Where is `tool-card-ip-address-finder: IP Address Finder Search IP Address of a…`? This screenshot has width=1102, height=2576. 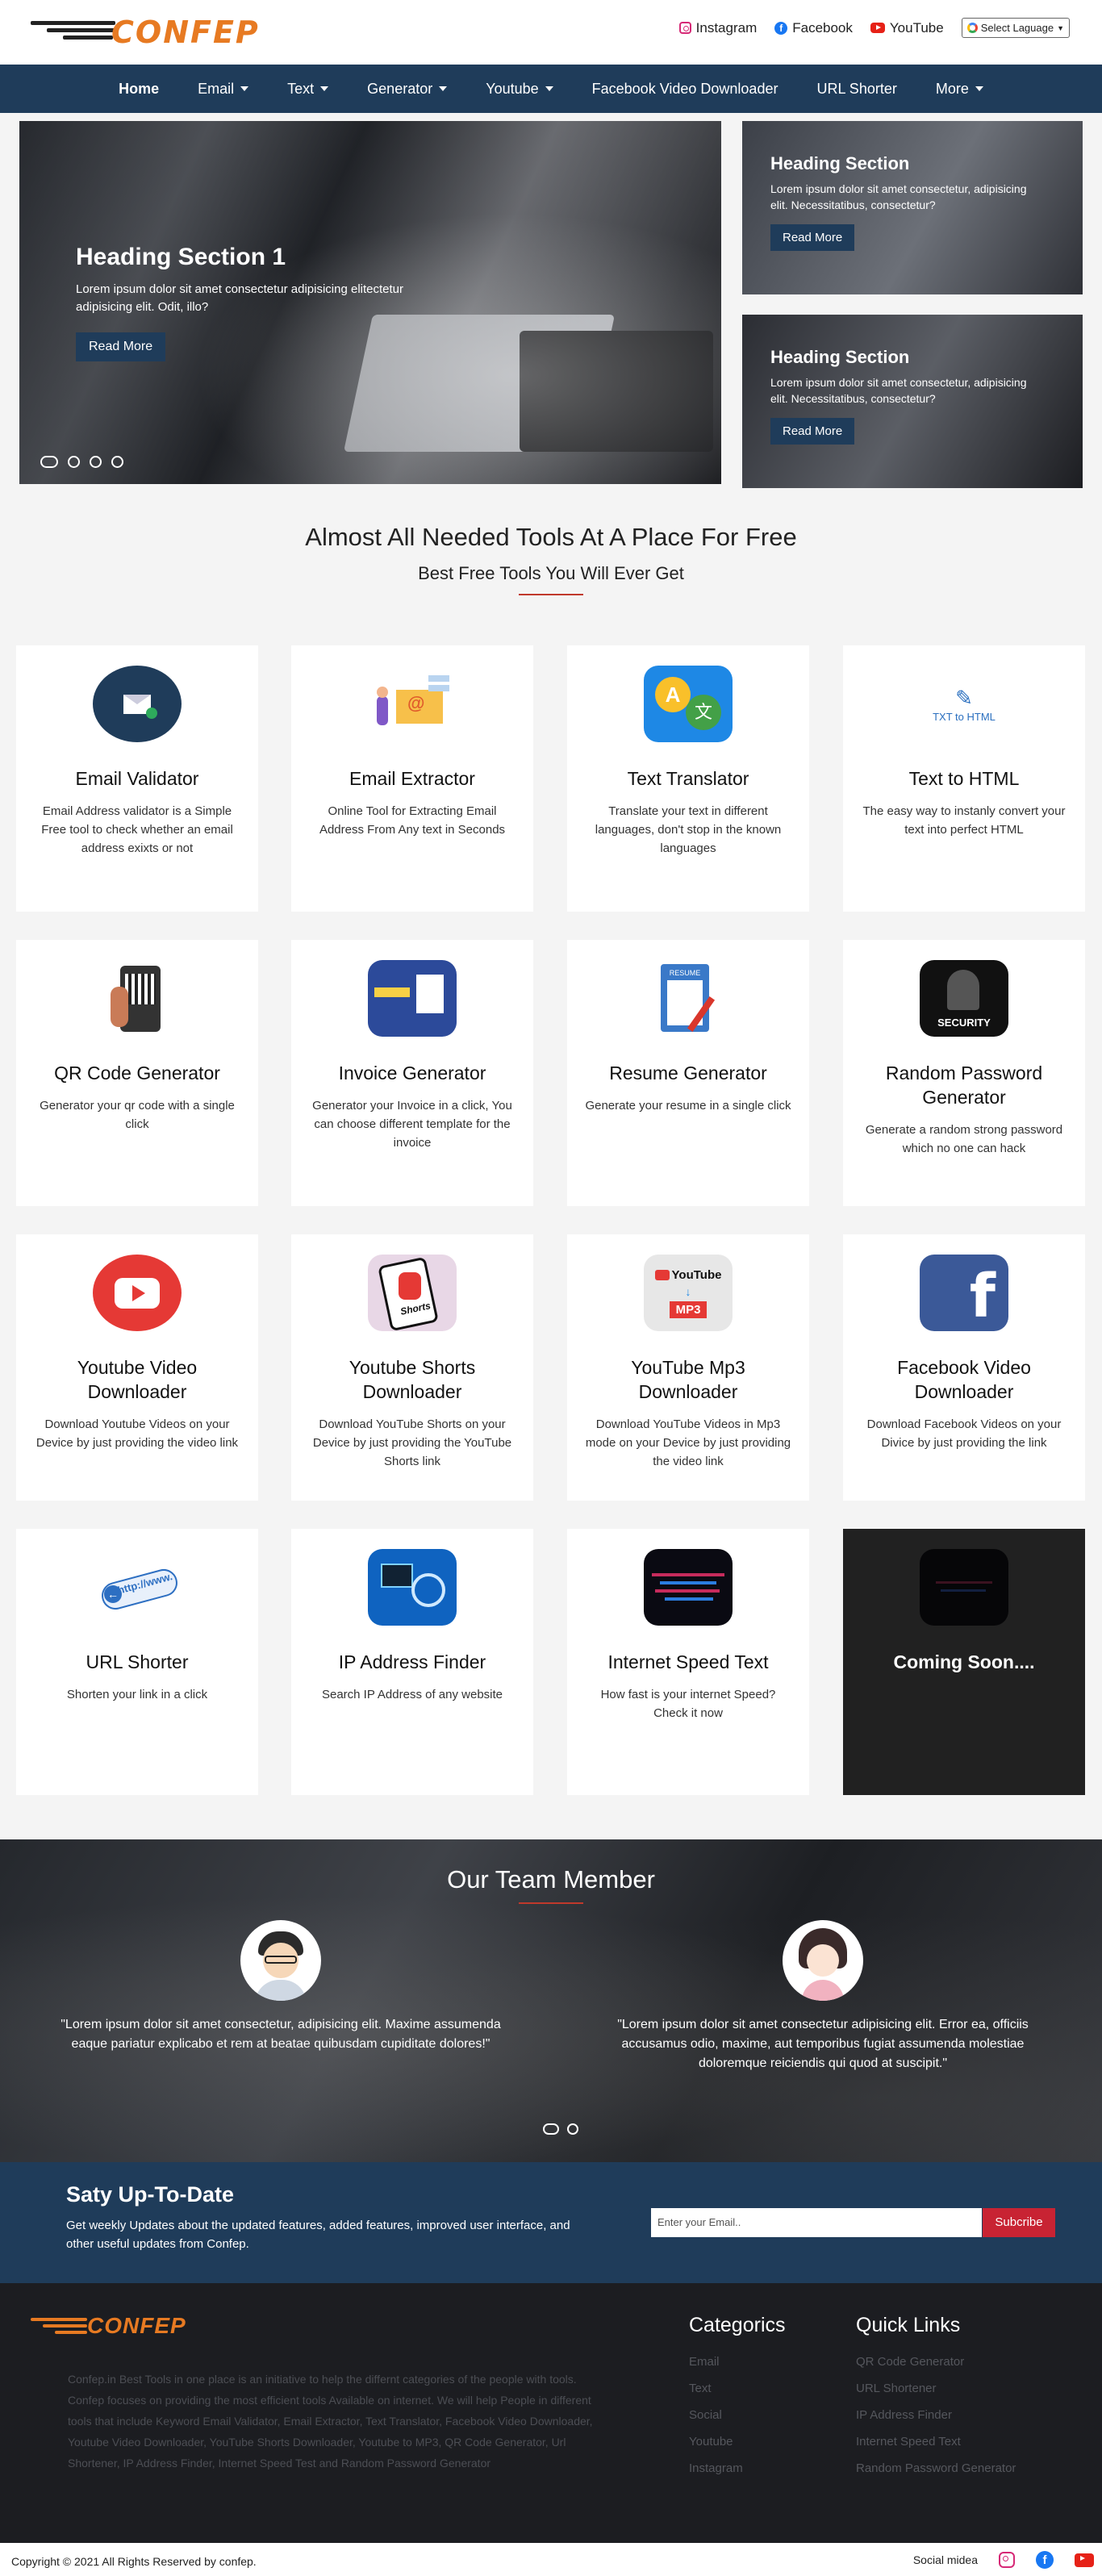 tool-card-ip-address-finder: IP Address Finder Search IP Address of a… is located at coordinates (412, 1662).